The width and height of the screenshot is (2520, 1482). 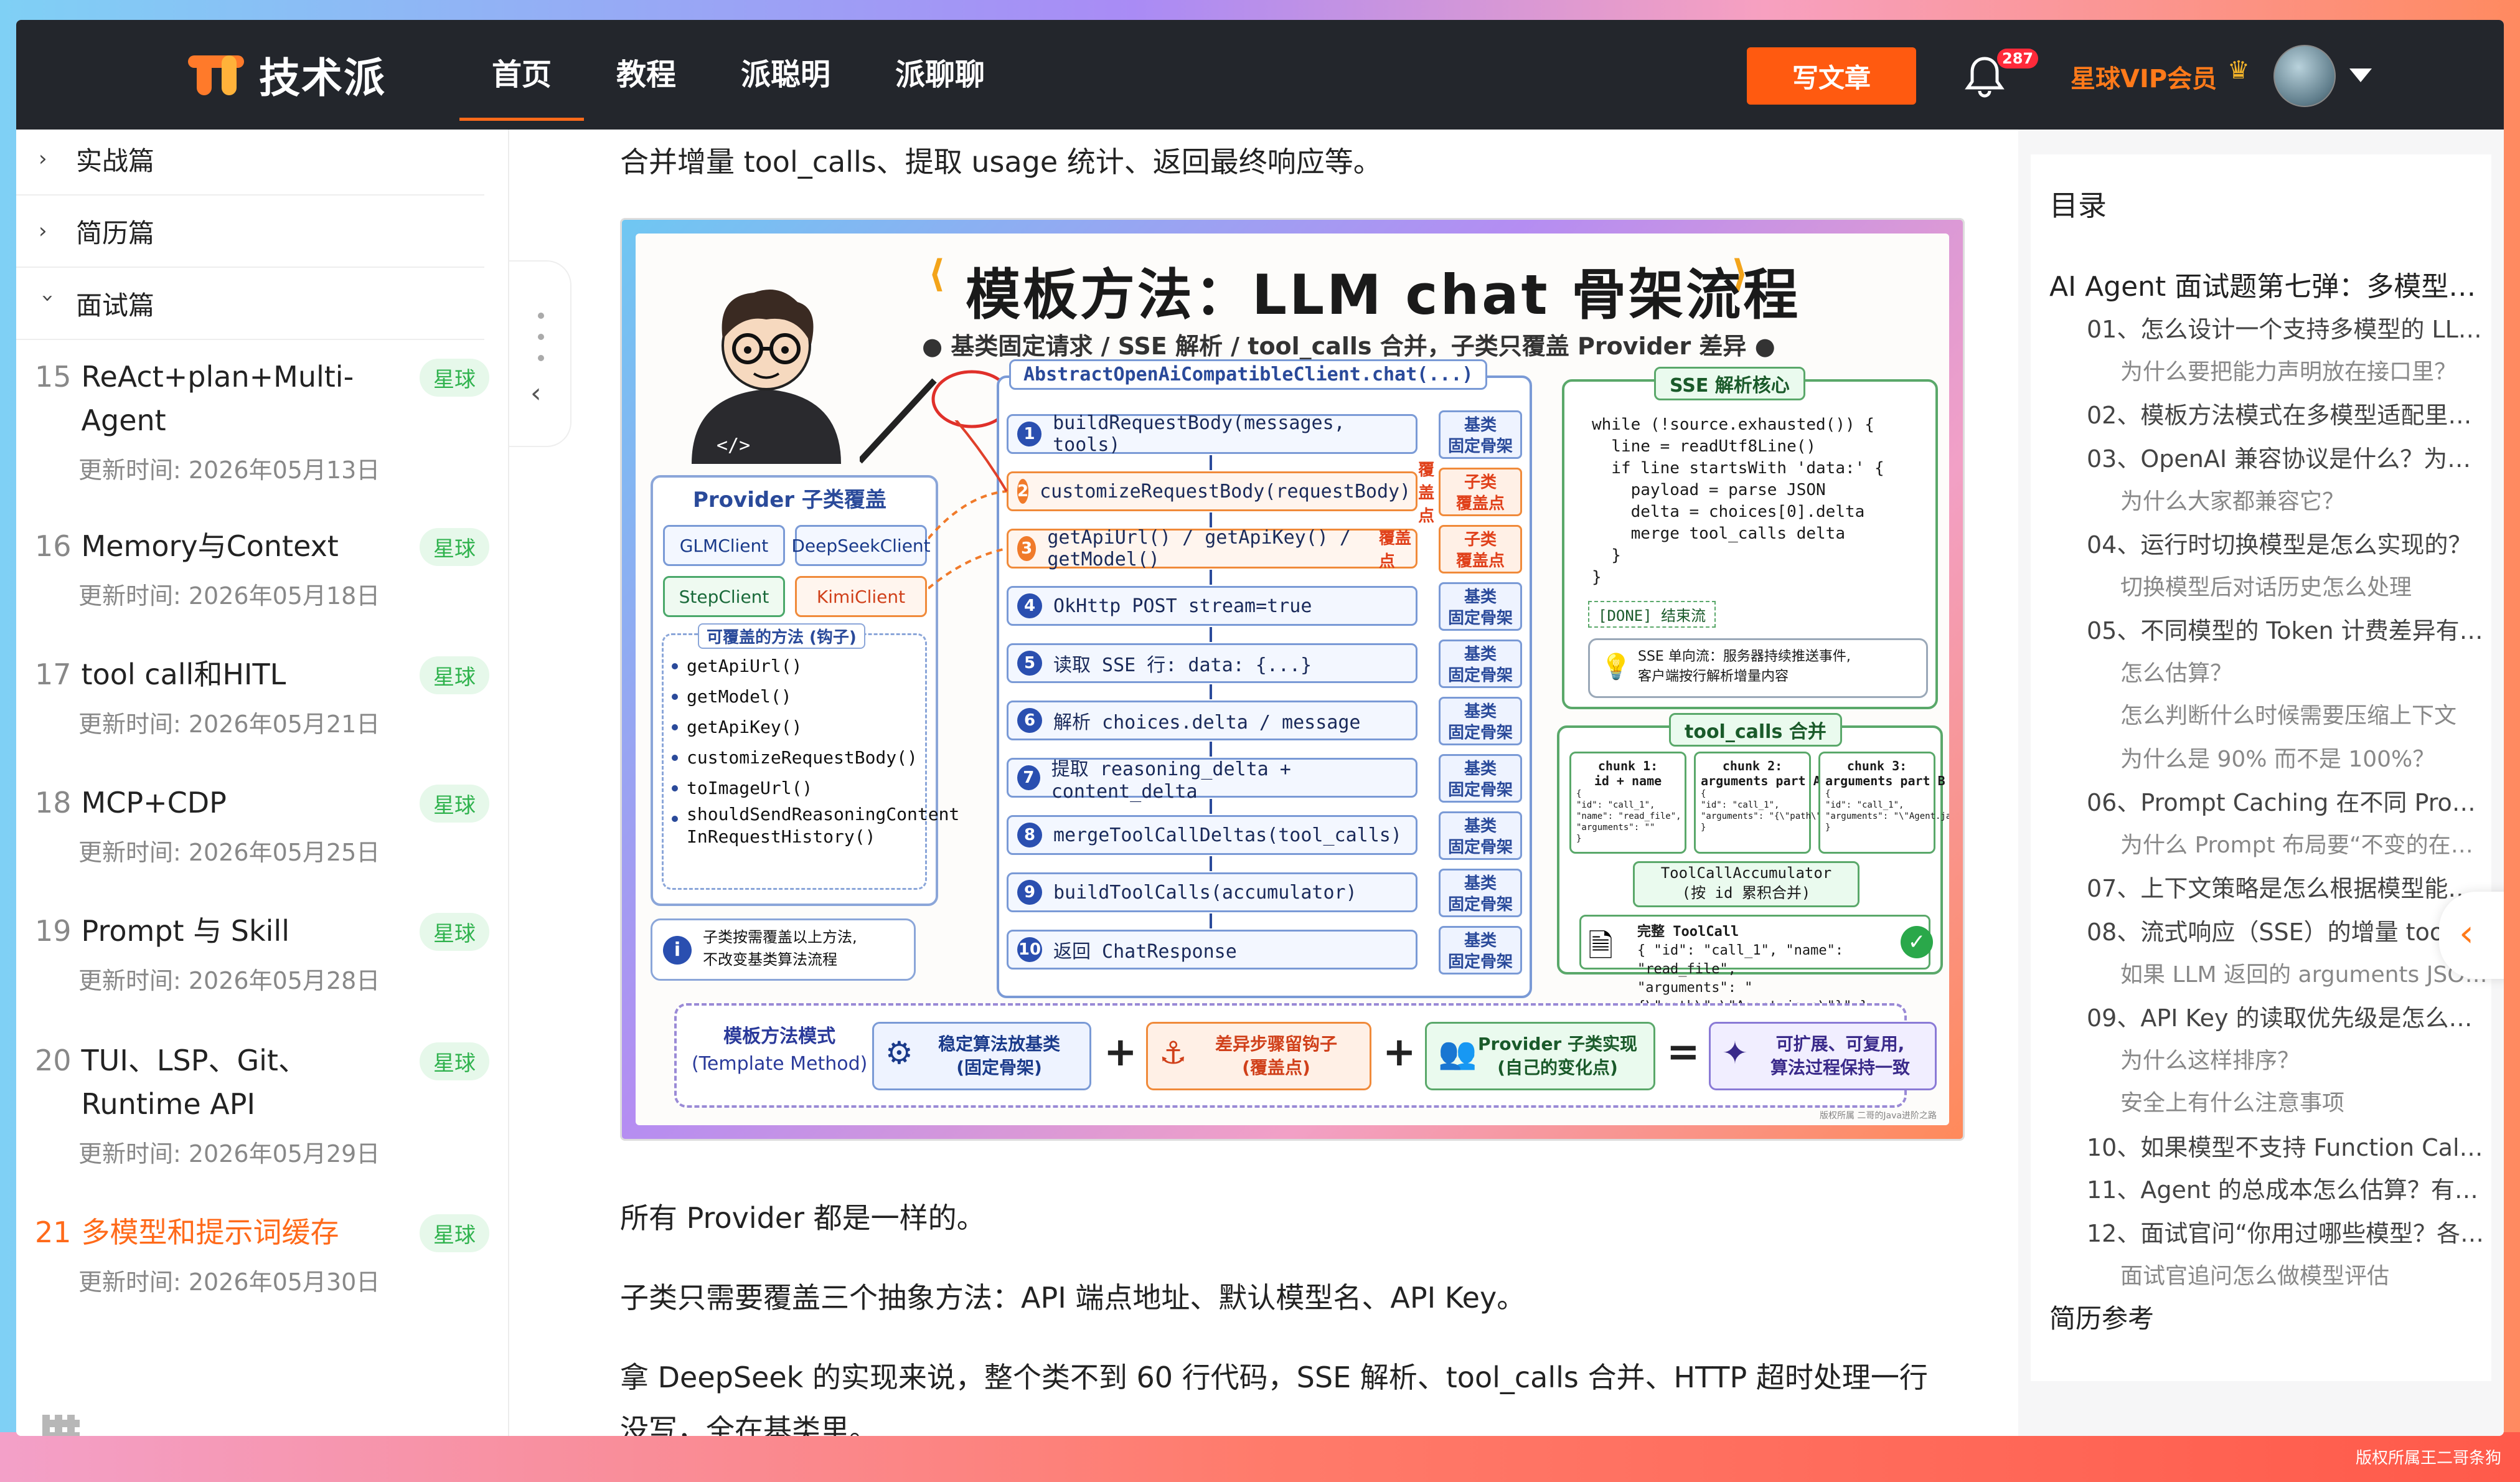 What do you see at coordinates (2304, 1101) in the screenshot?
I see `toc-item: 安全上有什么注意事项` at bounding box center [2304, 1101].